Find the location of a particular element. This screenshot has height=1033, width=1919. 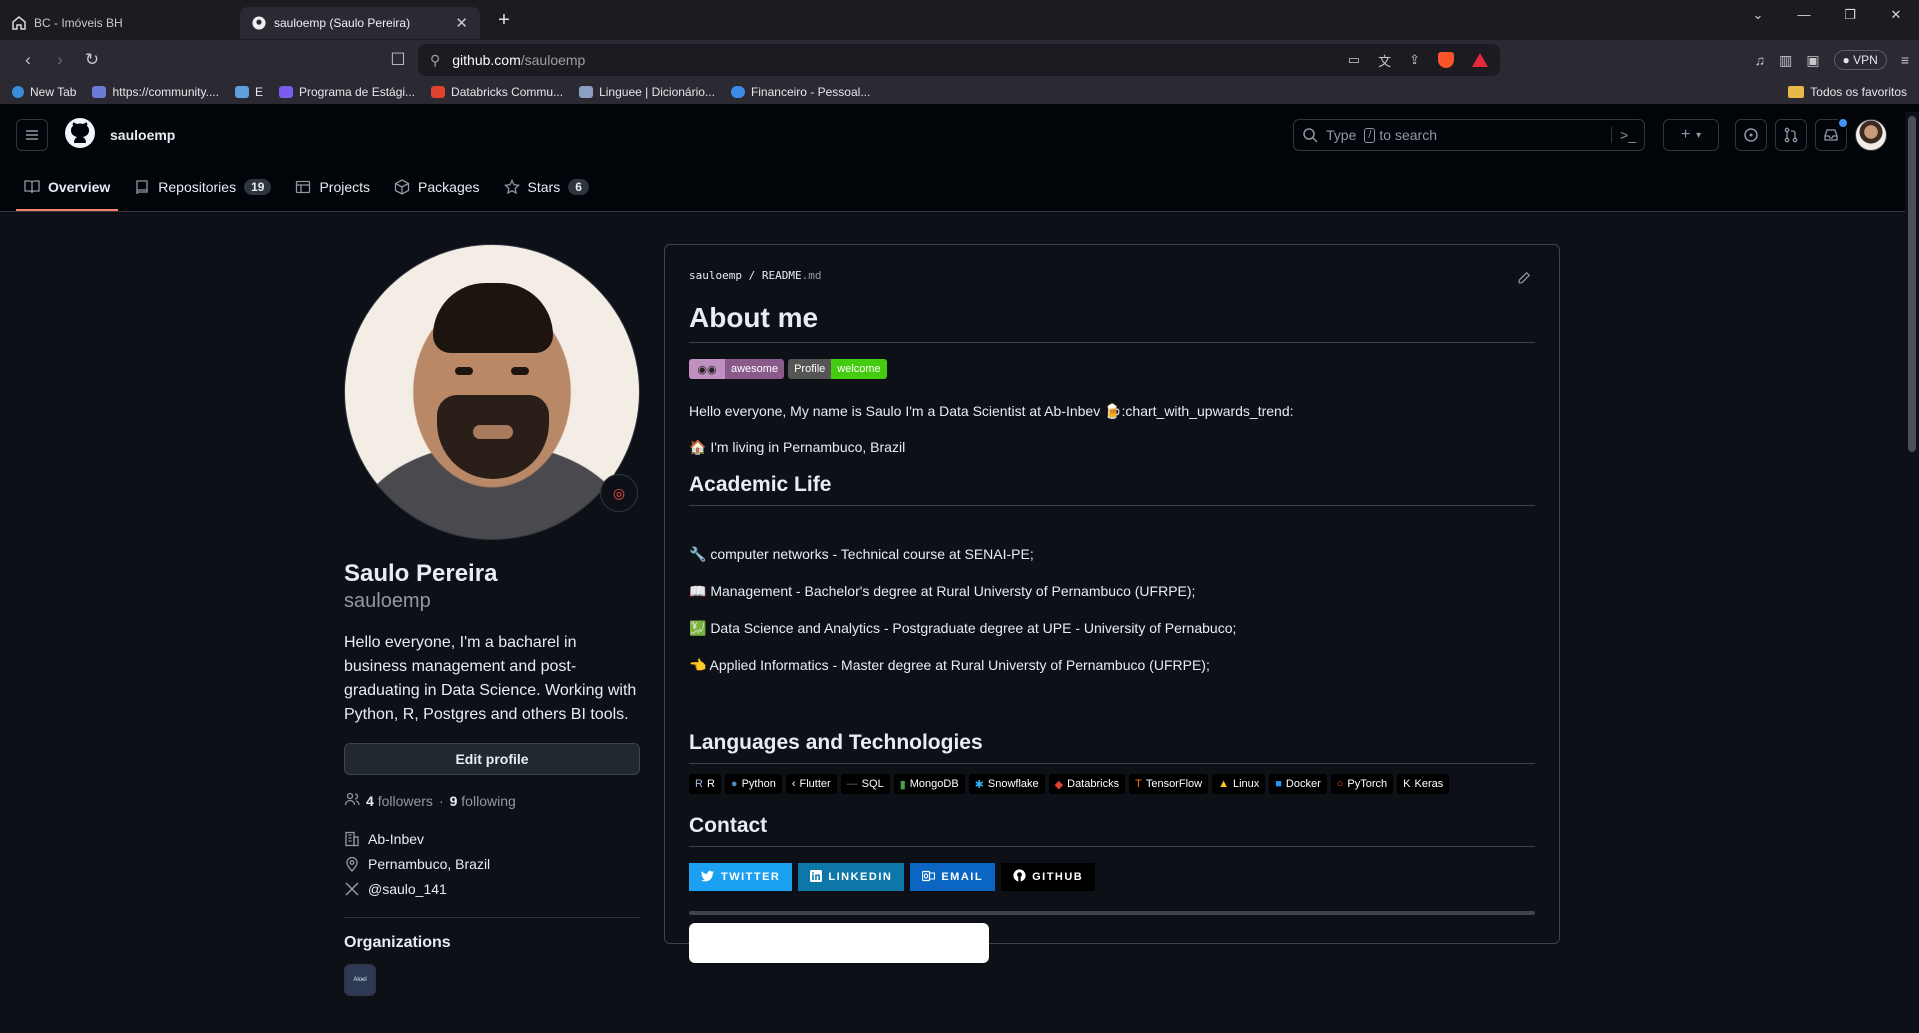

followers-link: 4 followers is located at coordinates (399, 801).